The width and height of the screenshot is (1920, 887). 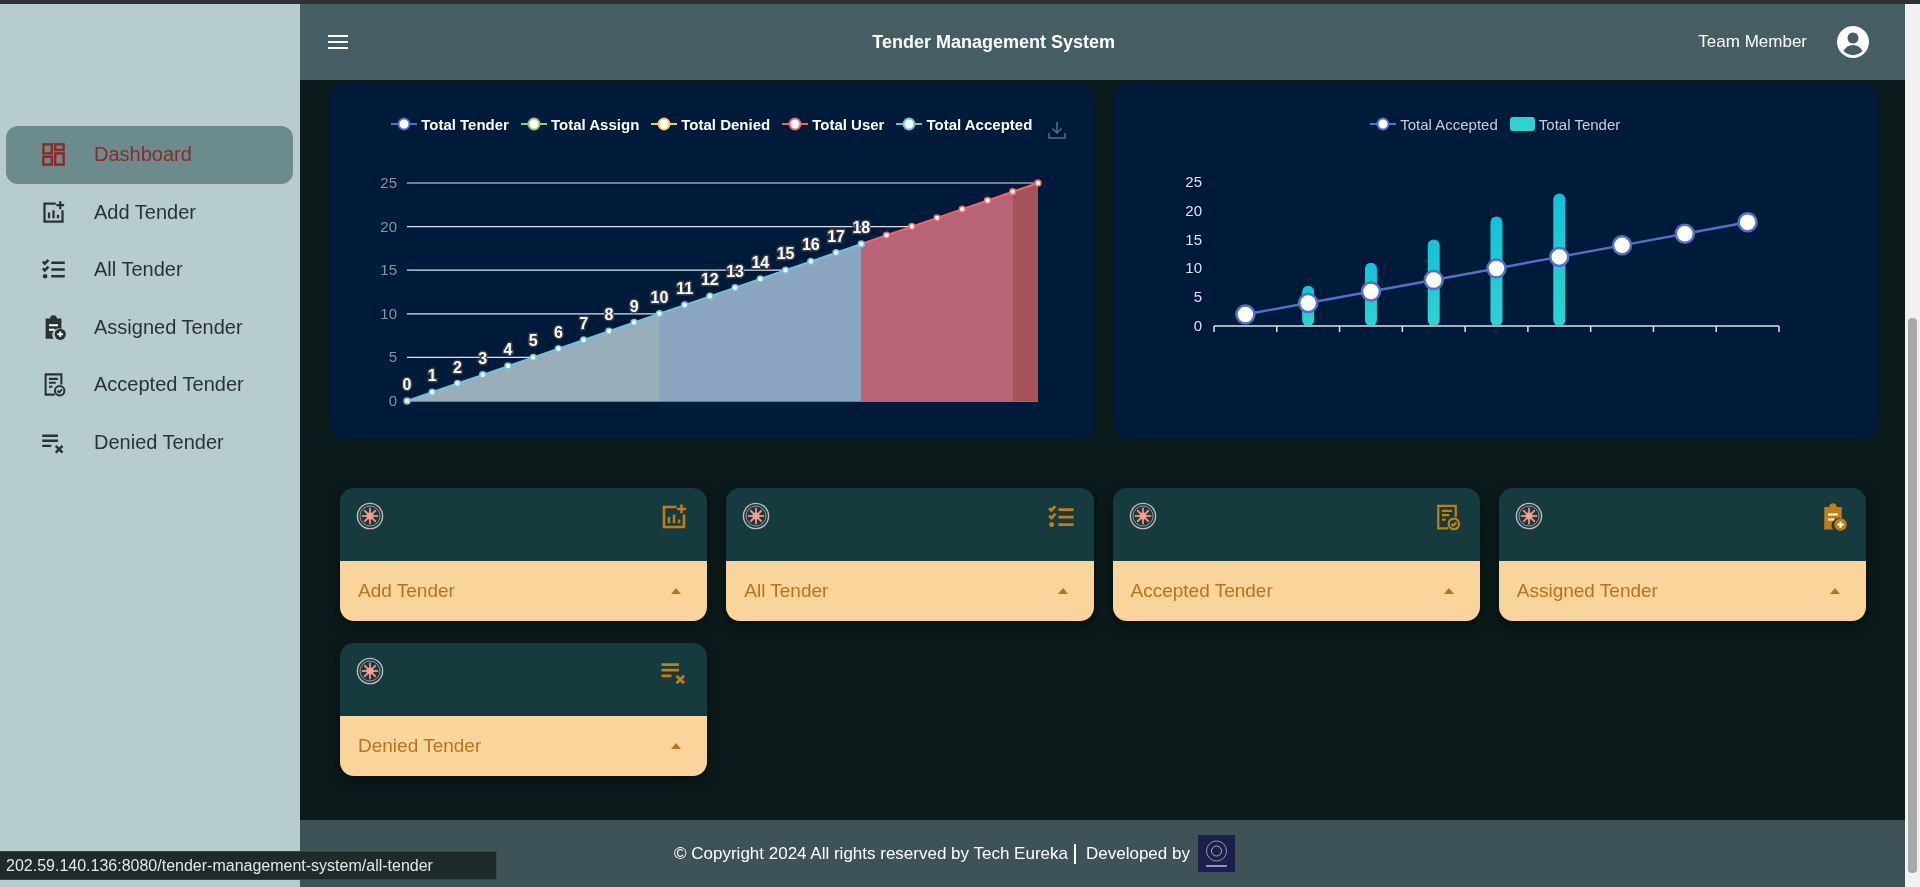 I want to click on value-label: 5, so click(x=533, y=341).